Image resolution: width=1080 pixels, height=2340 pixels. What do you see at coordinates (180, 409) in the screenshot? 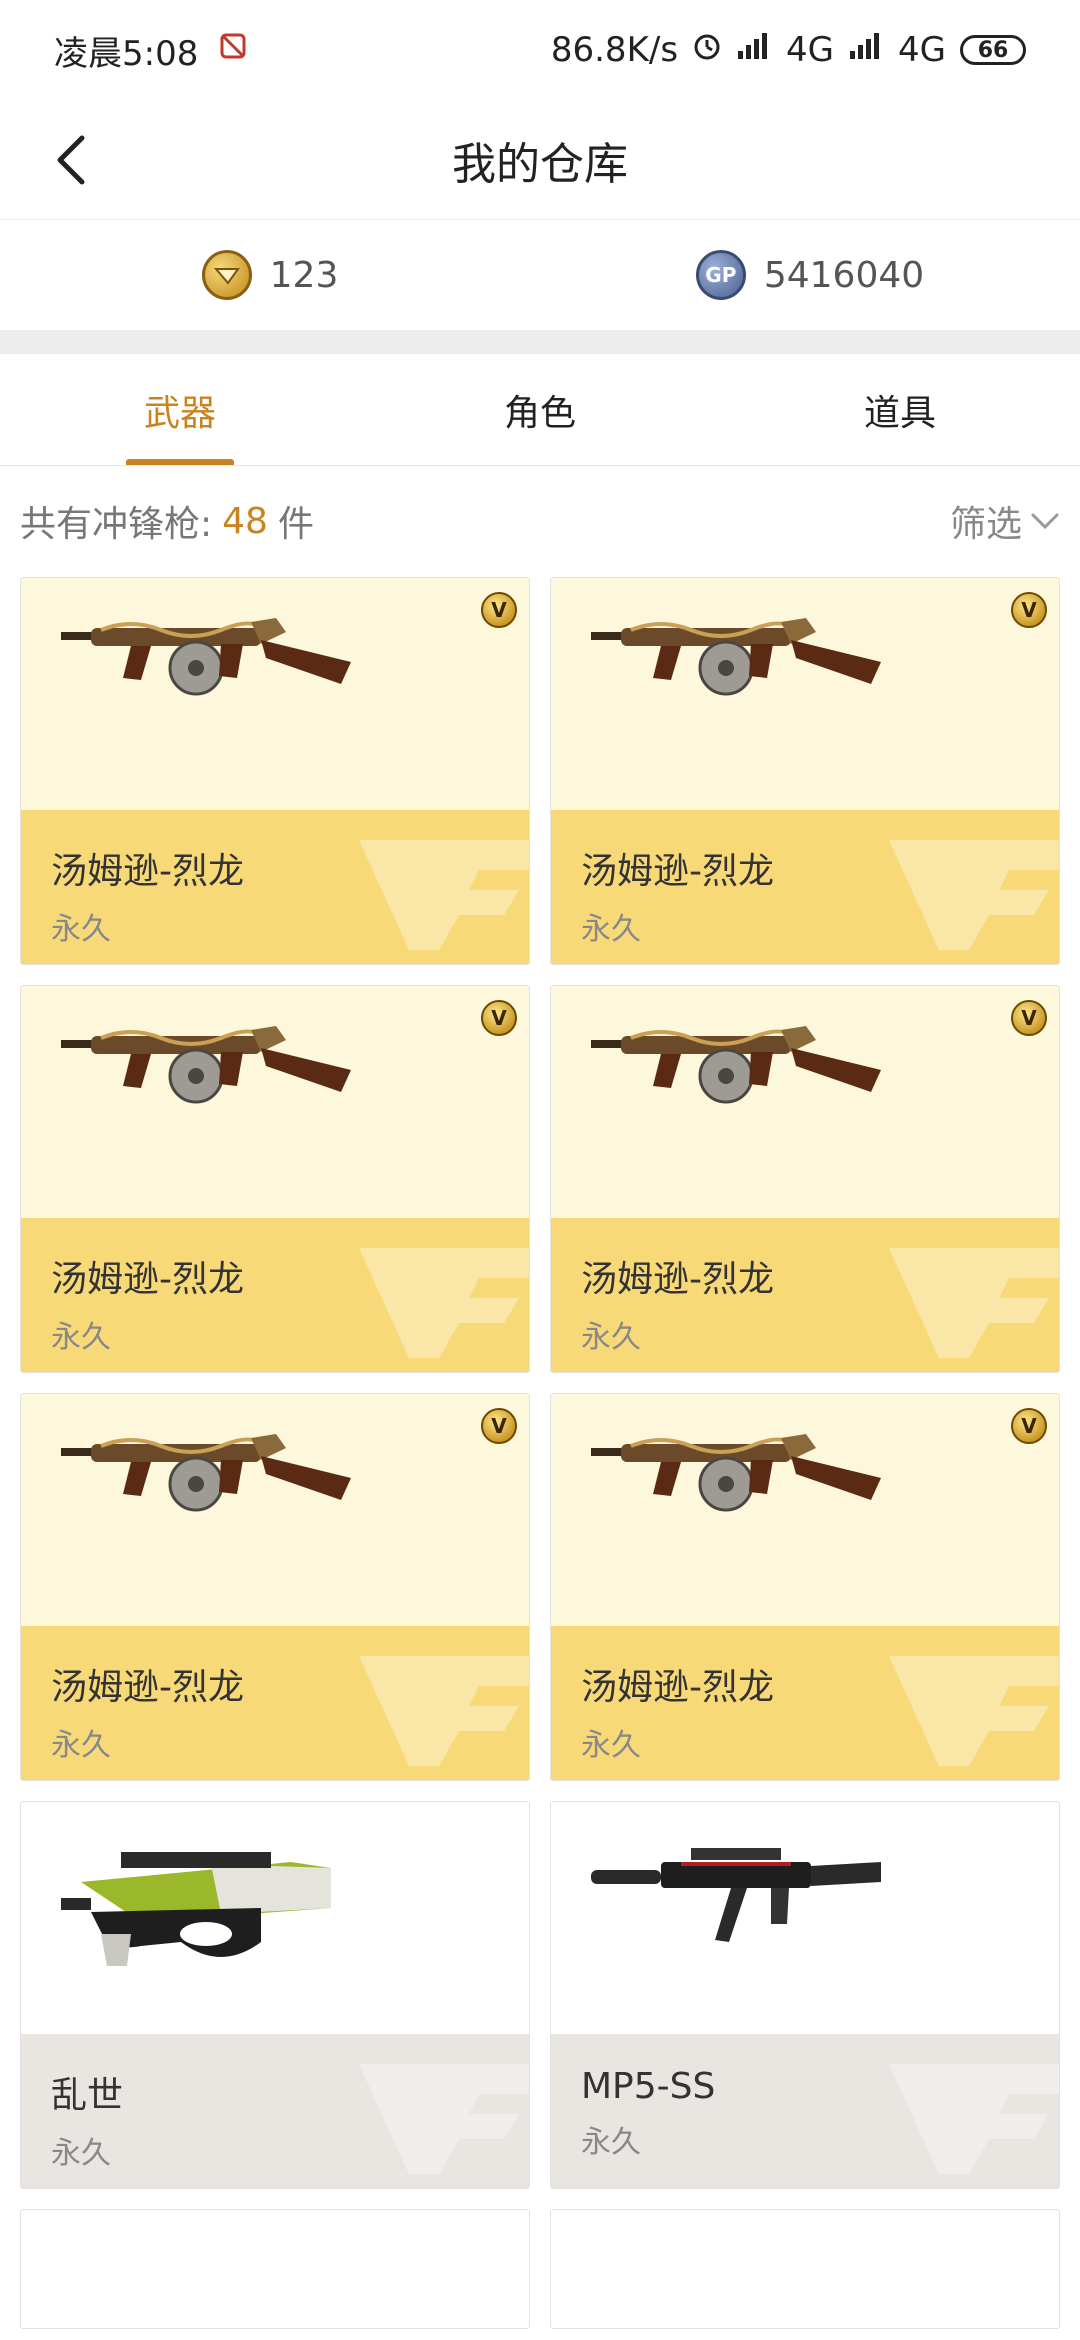
I see `tab-weapons: 武器` at bounding box center [180, 409].